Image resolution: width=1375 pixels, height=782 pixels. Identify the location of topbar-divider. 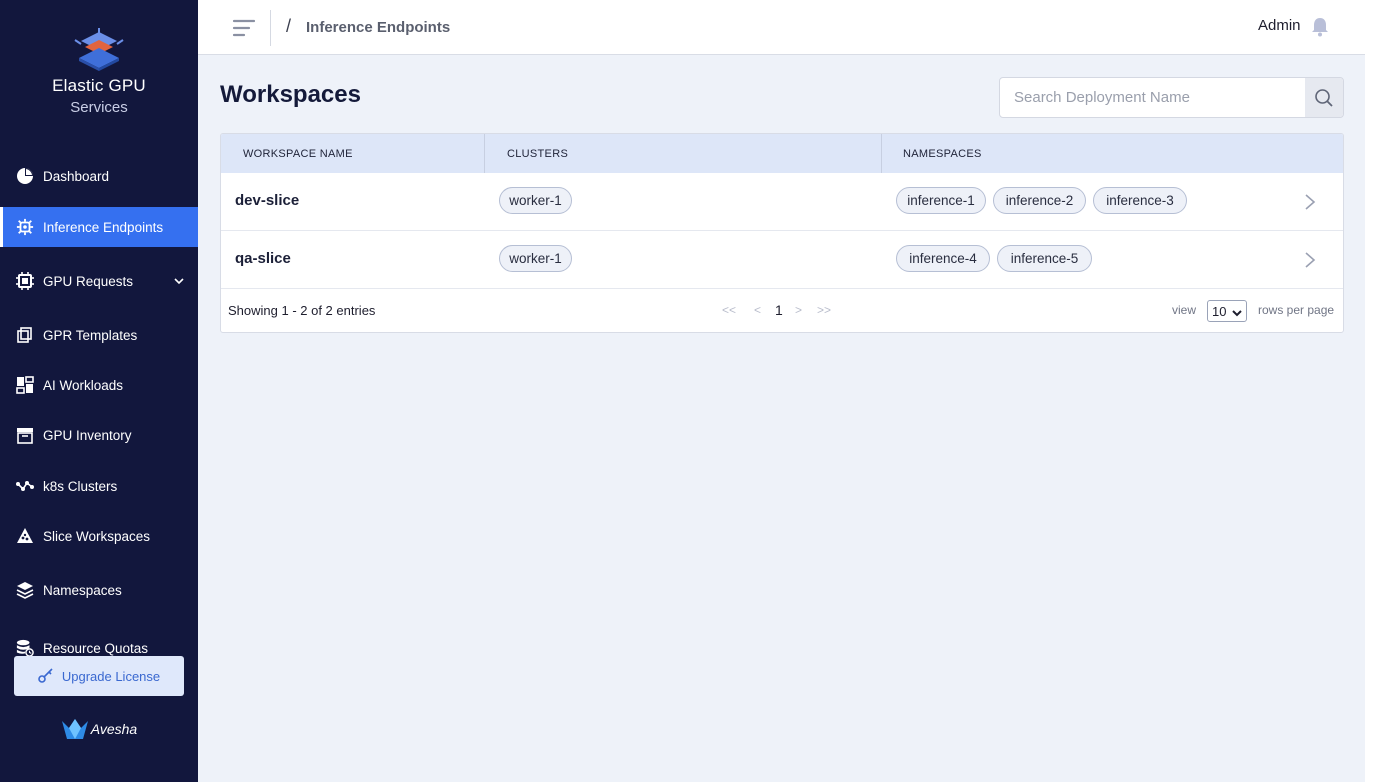
(270, 28).